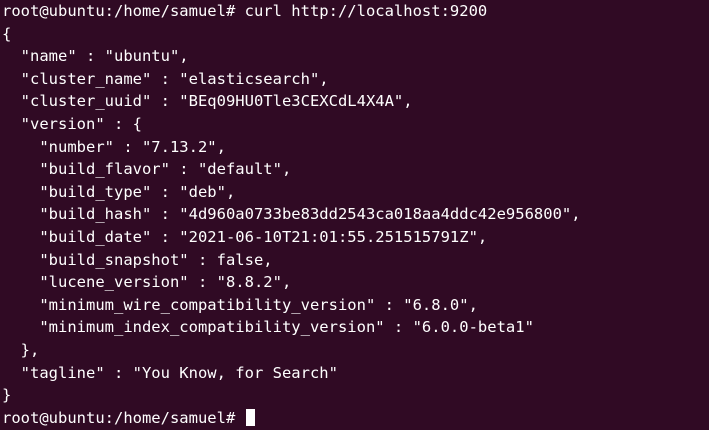  I want to click on output-line: "number" : "7.13.2",, so click(114, 146).